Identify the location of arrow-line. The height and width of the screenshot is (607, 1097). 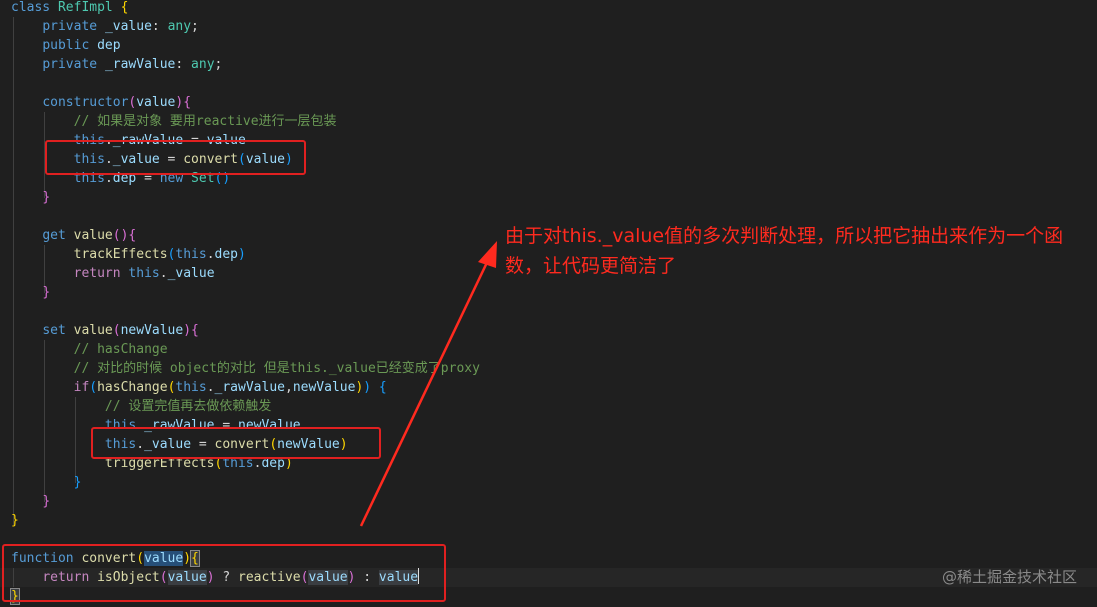
(426, 389).